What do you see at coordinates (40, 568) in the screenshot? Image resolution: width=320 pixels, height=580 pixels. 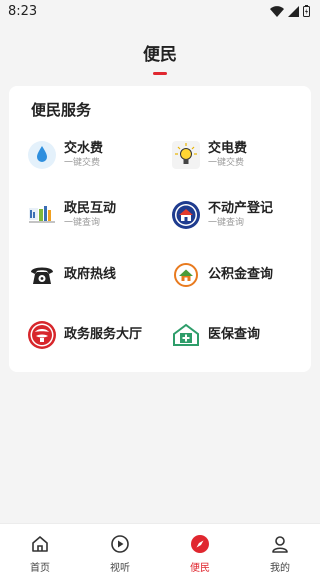 I see `tab-label: 首页` at bounding box center [40, 568].